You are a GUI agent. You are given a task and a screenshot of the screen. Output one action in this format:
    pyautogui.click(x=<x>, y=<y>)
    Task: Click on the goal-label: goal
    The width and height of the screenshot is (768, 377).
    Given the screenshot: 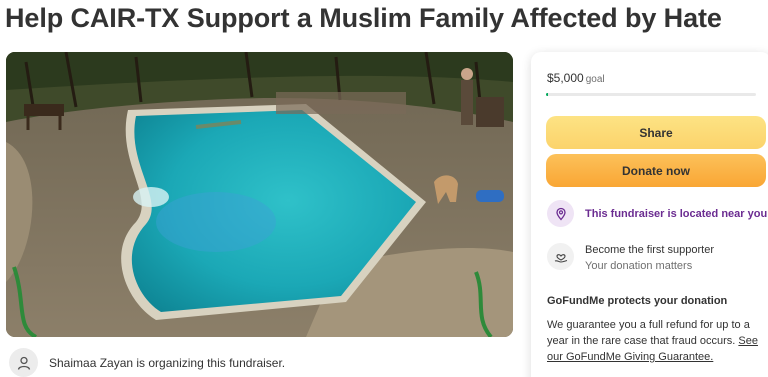 What is the action you would take?
    pyautogui.click(x=595, y=79)
    